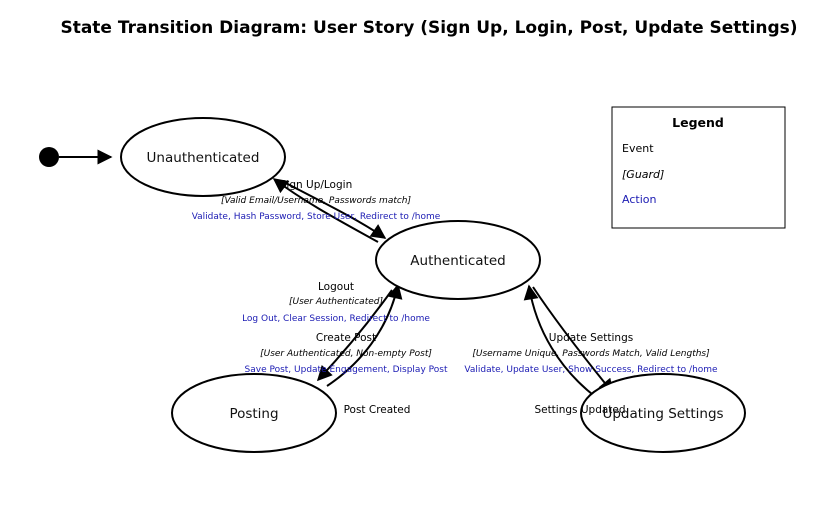 The height and width of the screenshot is (517, 820). I want to click on legend-guard: [Guard], so click(643, 174).